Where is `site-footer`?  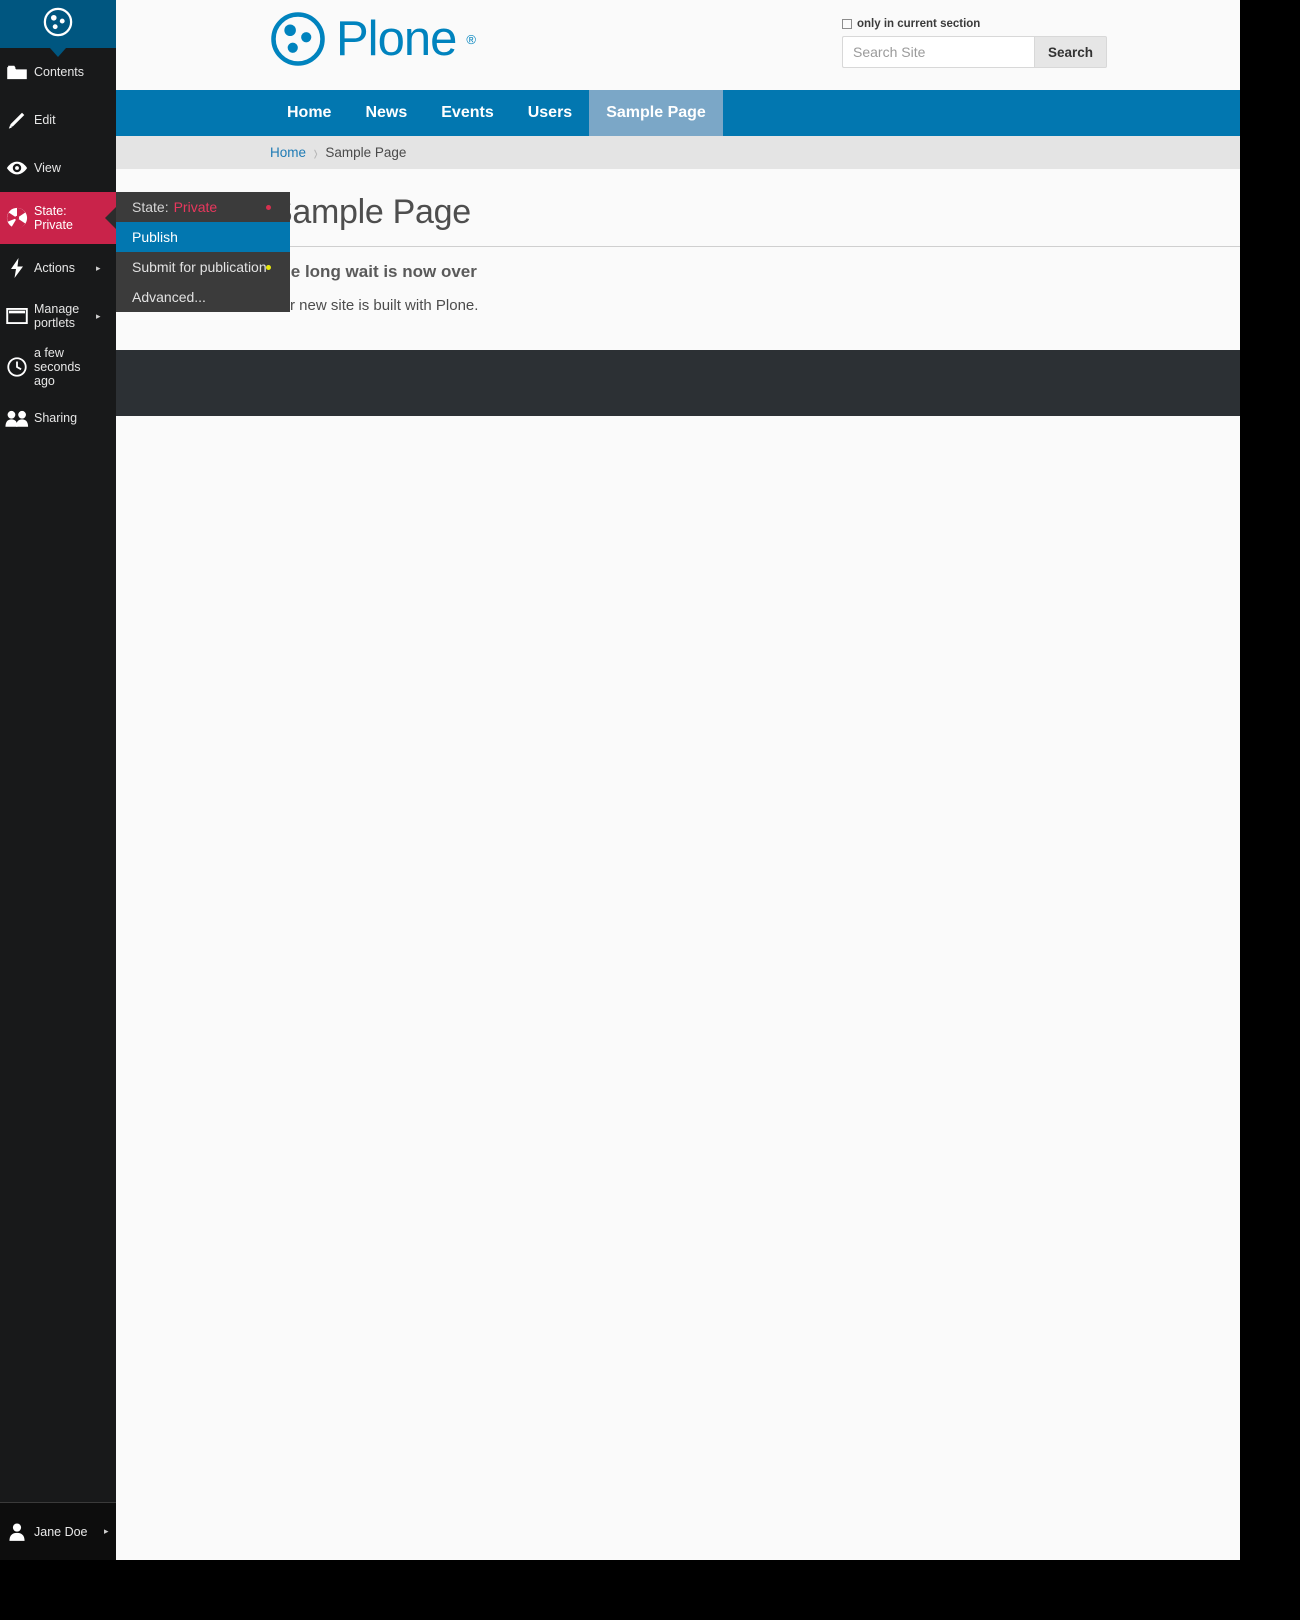 site-footer is located at coordinates (678, 383).